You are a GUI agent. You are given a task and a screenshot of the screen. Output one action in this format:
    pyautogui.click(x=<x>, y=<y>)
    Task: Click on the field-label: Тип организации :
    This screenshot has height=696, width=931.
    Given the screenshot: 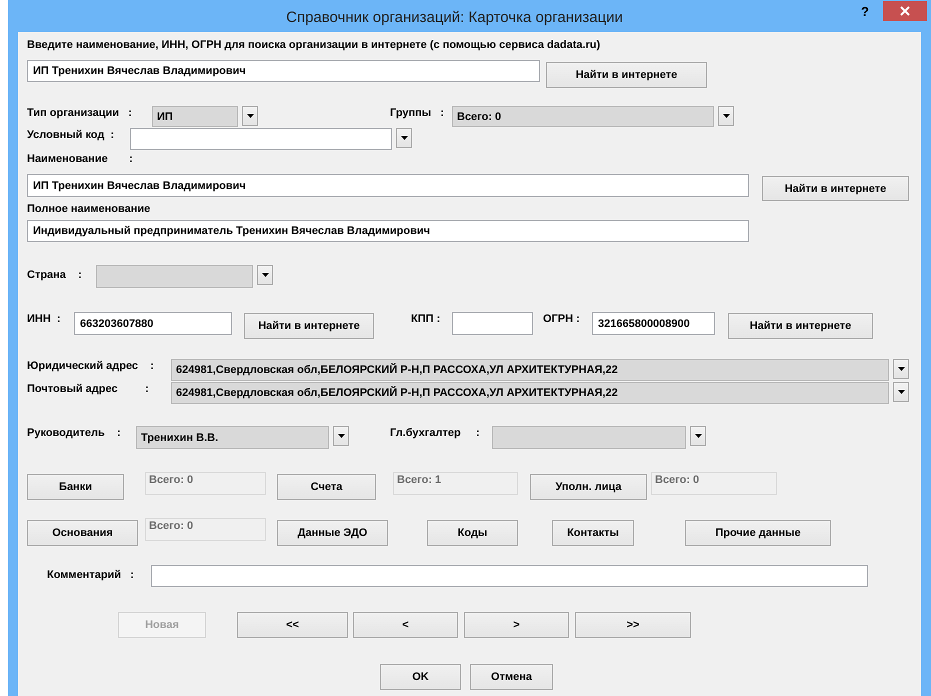 What is the action you would take?
    pyautogui.click(x=80, y=113)
    